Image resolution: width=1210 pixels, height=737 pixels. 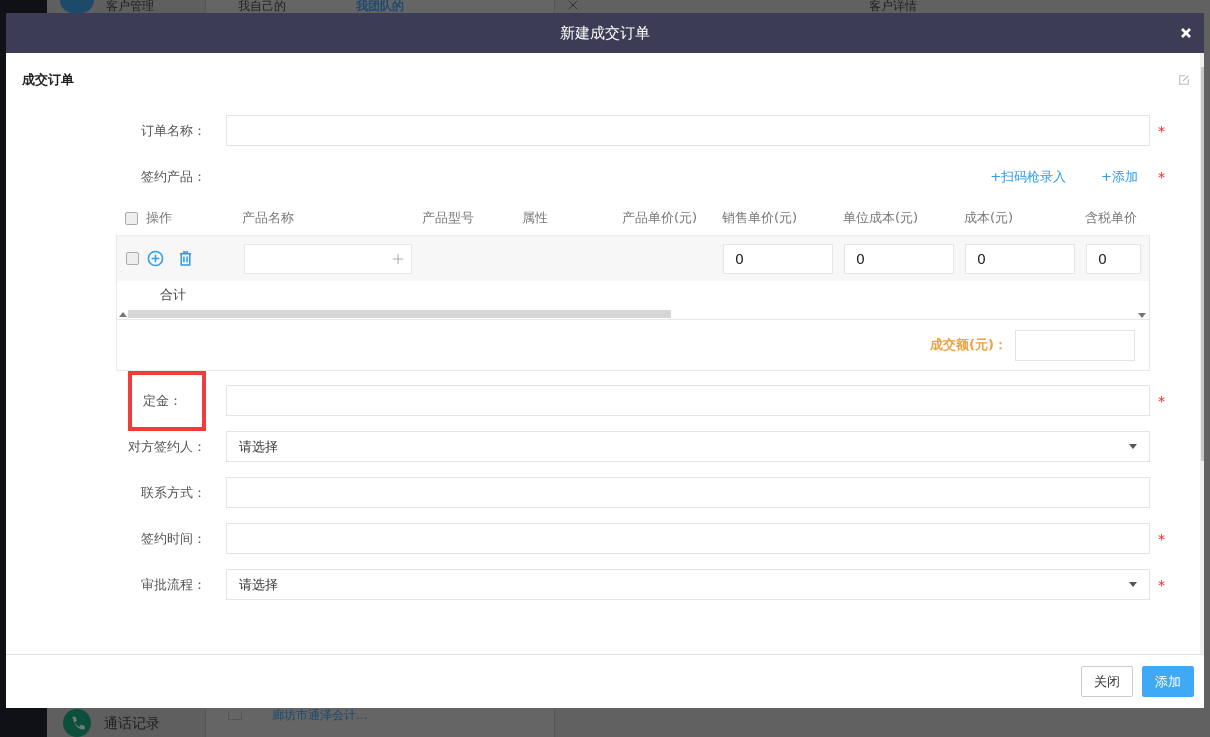 I want to click on trash-icon, so click(x=185, y=258).